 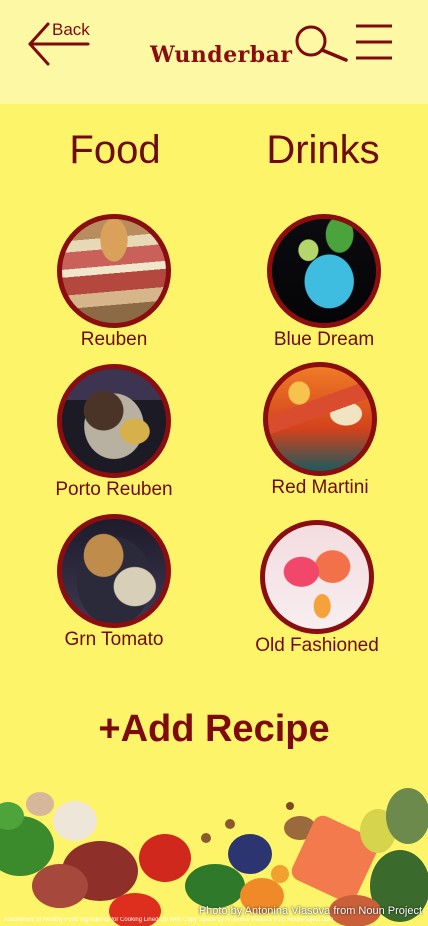 I want to click on drink-item-label: Red Martini, so click(x=320, y=487).